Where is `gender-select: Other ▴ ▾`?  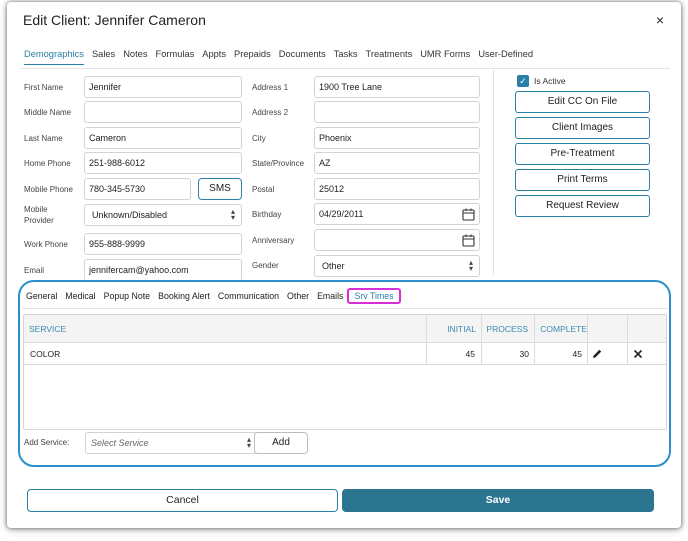
gender-select: Other ▴ ▾ is located at coordinates (397, 266).